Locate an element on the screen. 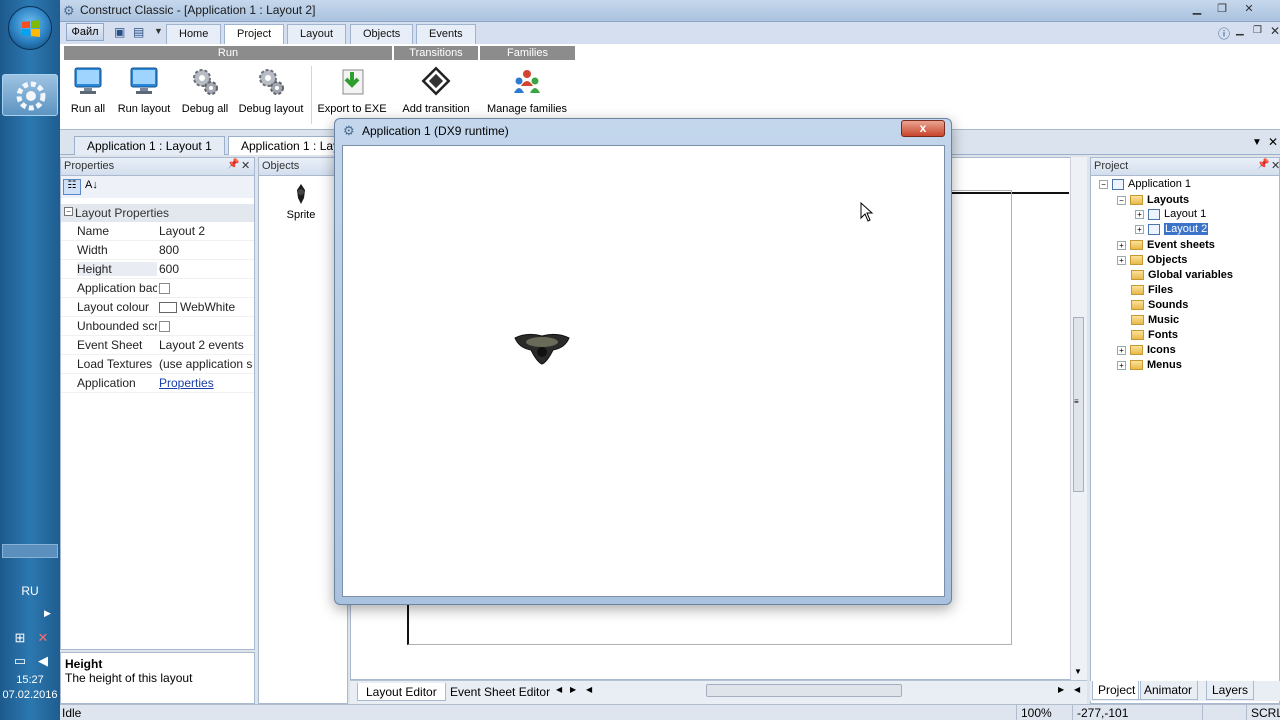  layout-properties-group: − Layout Properties is located at coordinates (157, 213).